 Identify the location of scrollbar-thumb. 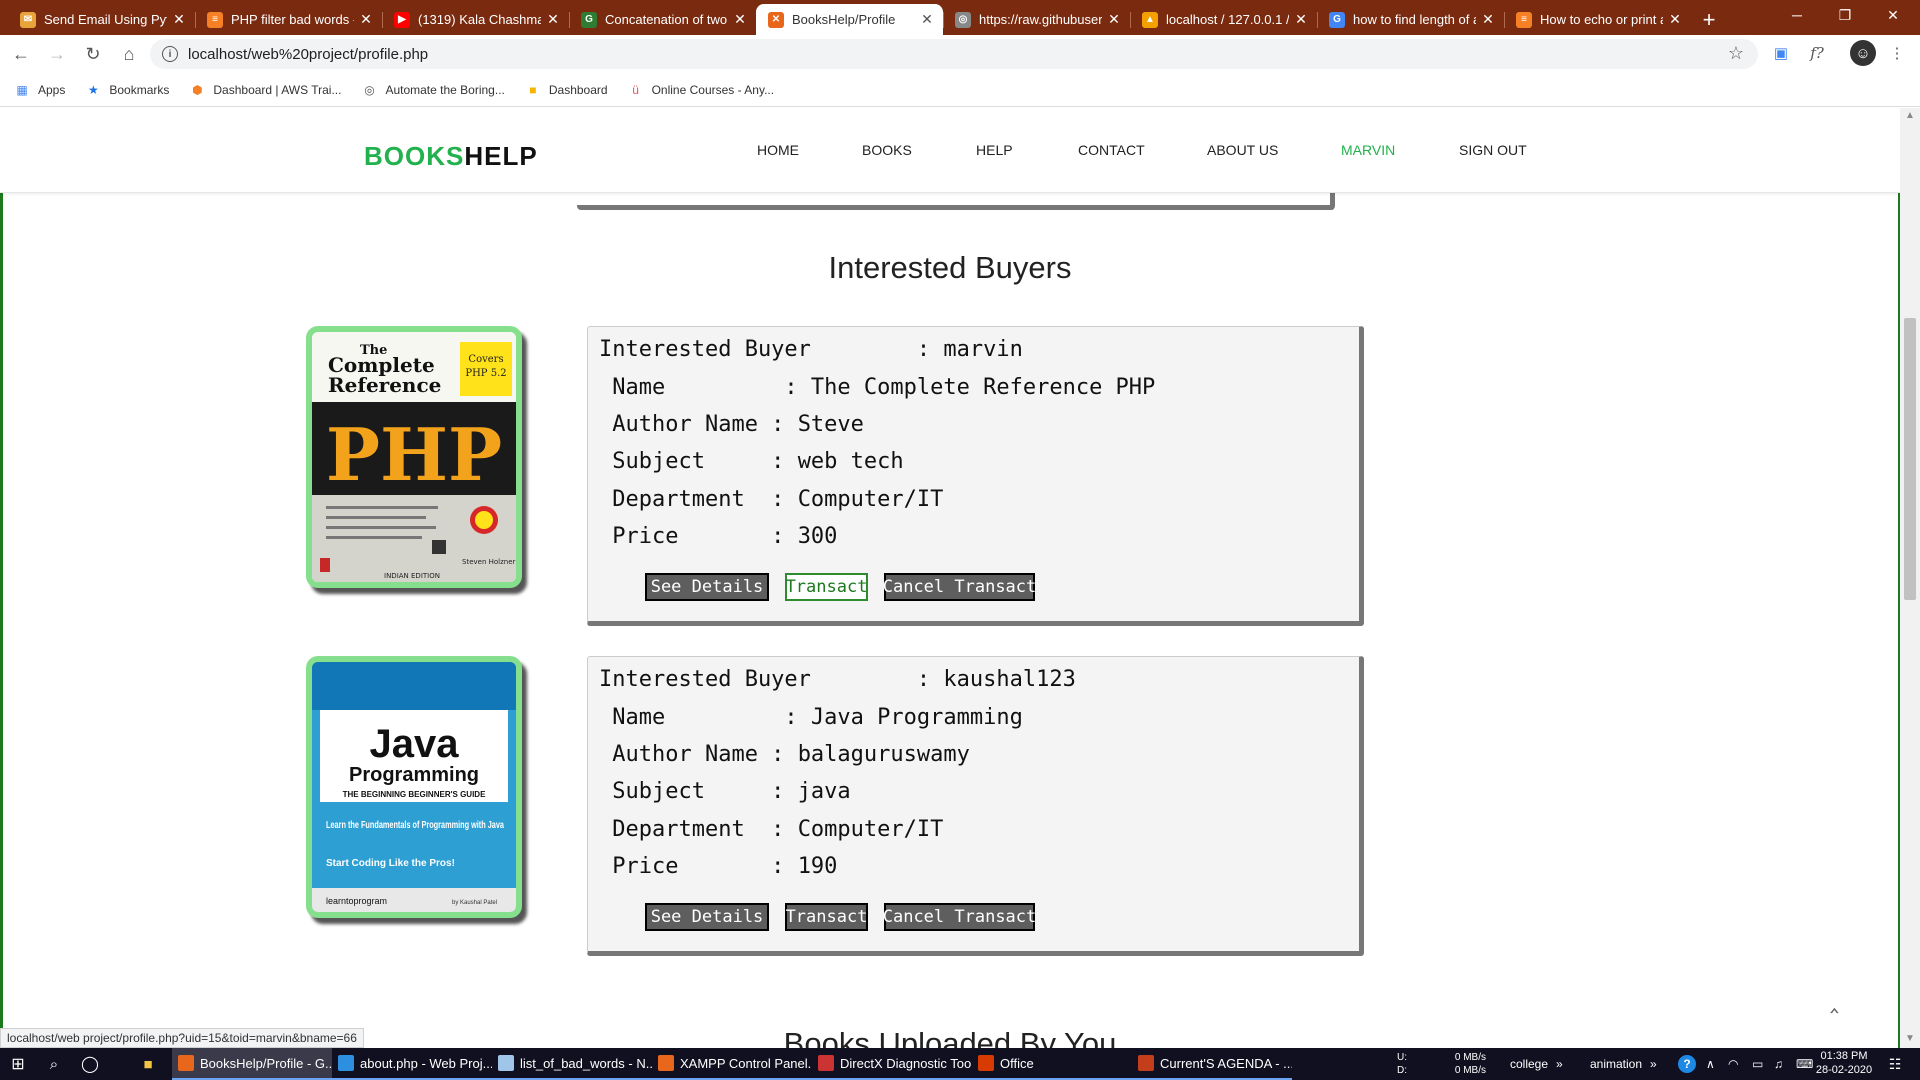
(1910, 459).